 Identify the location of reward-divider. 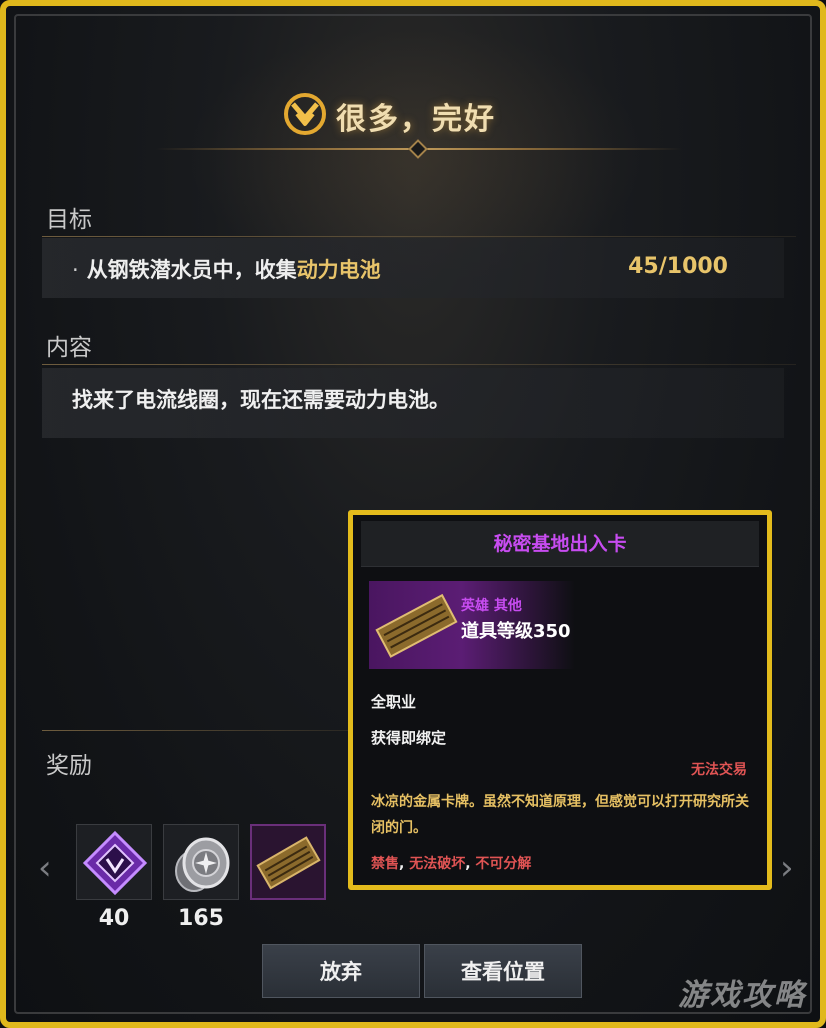
(202, 730).